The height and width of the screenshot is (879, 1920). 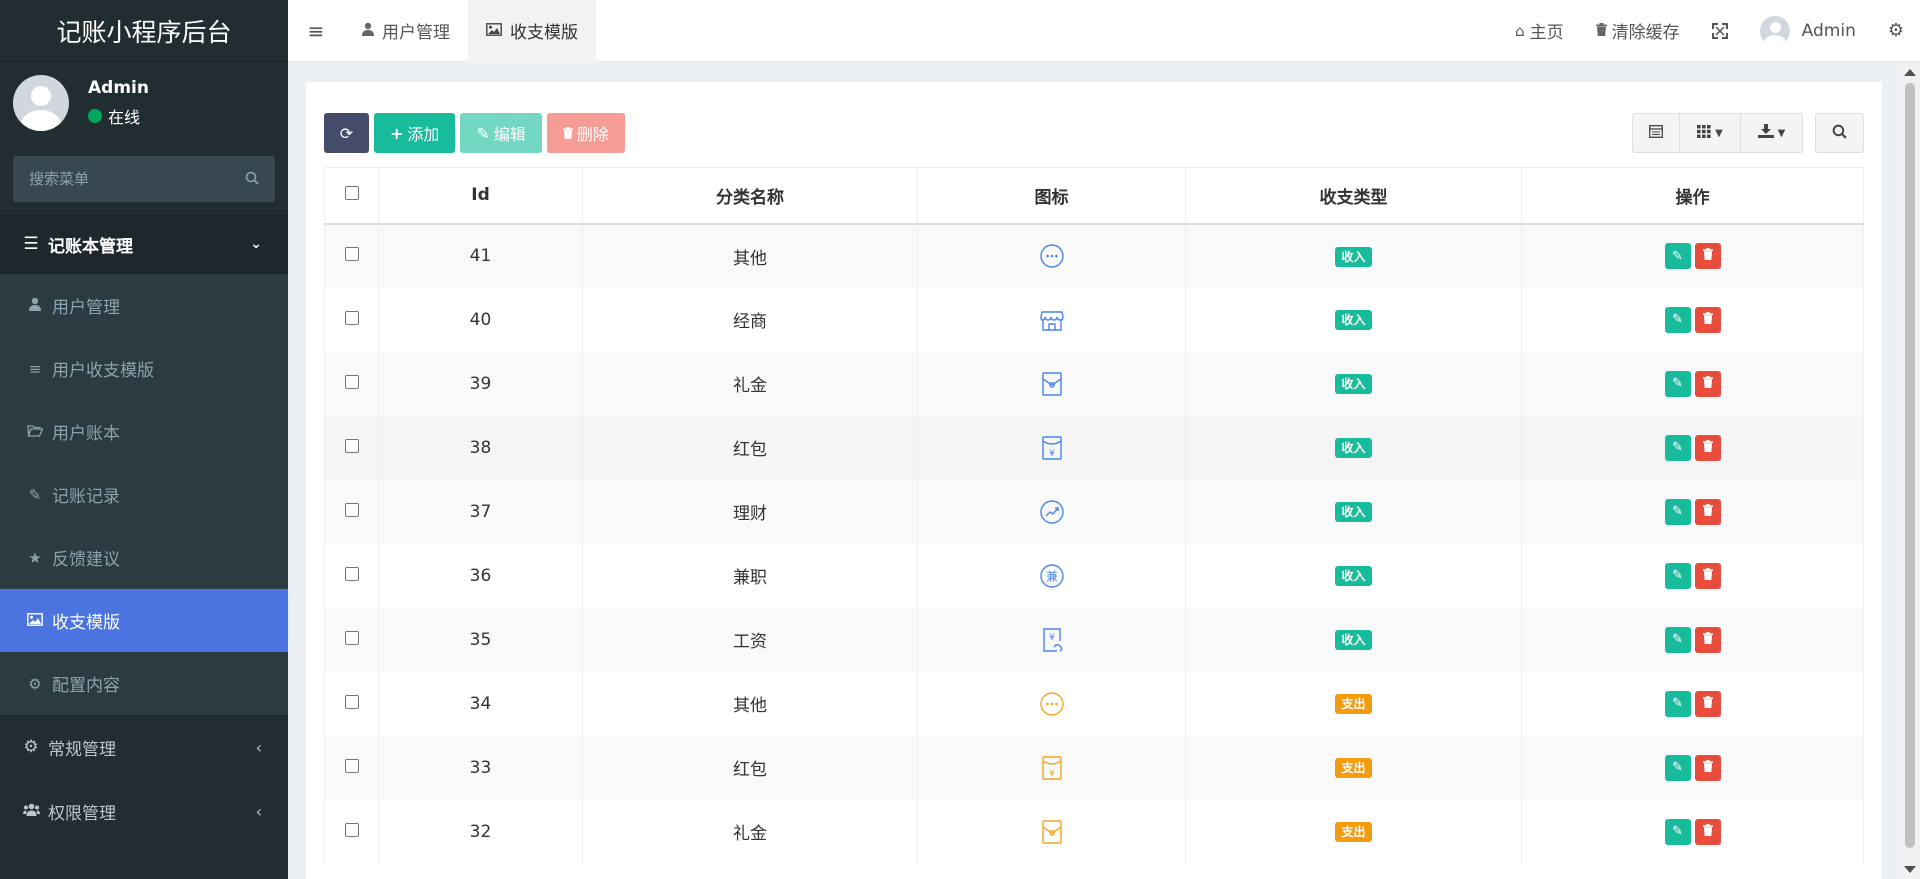 I want to click on user-status: 在线, so click(x=118, y=116).